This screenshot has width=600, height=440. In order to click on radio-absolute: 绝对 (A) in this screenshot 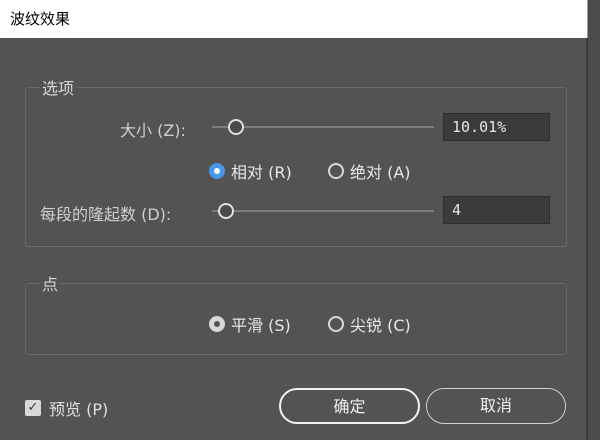, I will do `click(369, 171)`.